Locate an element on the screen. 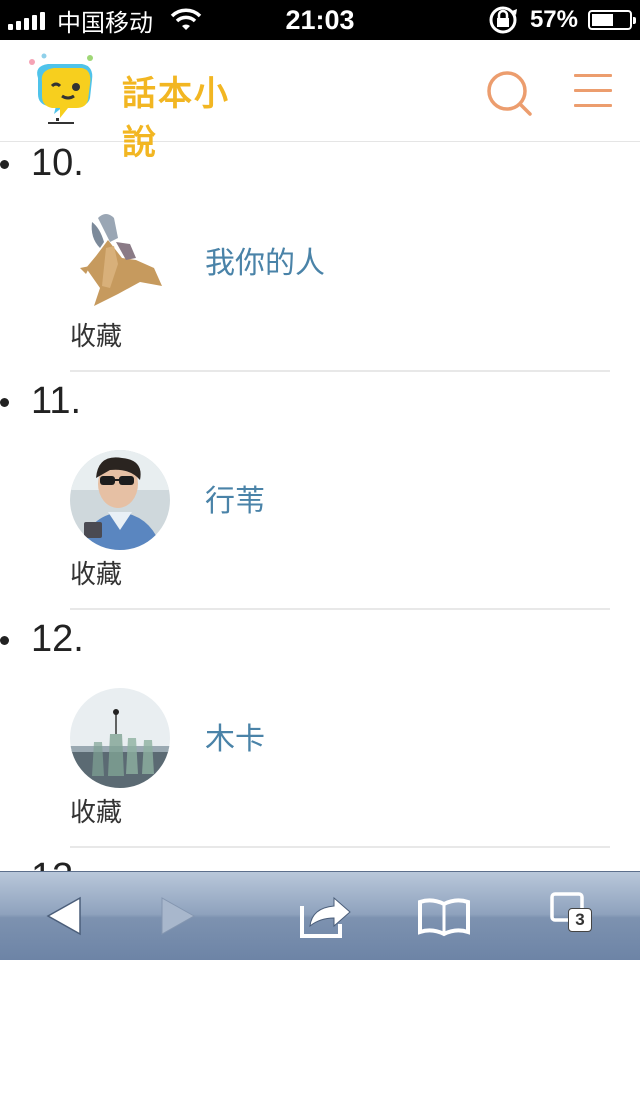 The image size is (640, 1094). novel-title-link: 我你的人 is located at coordinates (265, 260).